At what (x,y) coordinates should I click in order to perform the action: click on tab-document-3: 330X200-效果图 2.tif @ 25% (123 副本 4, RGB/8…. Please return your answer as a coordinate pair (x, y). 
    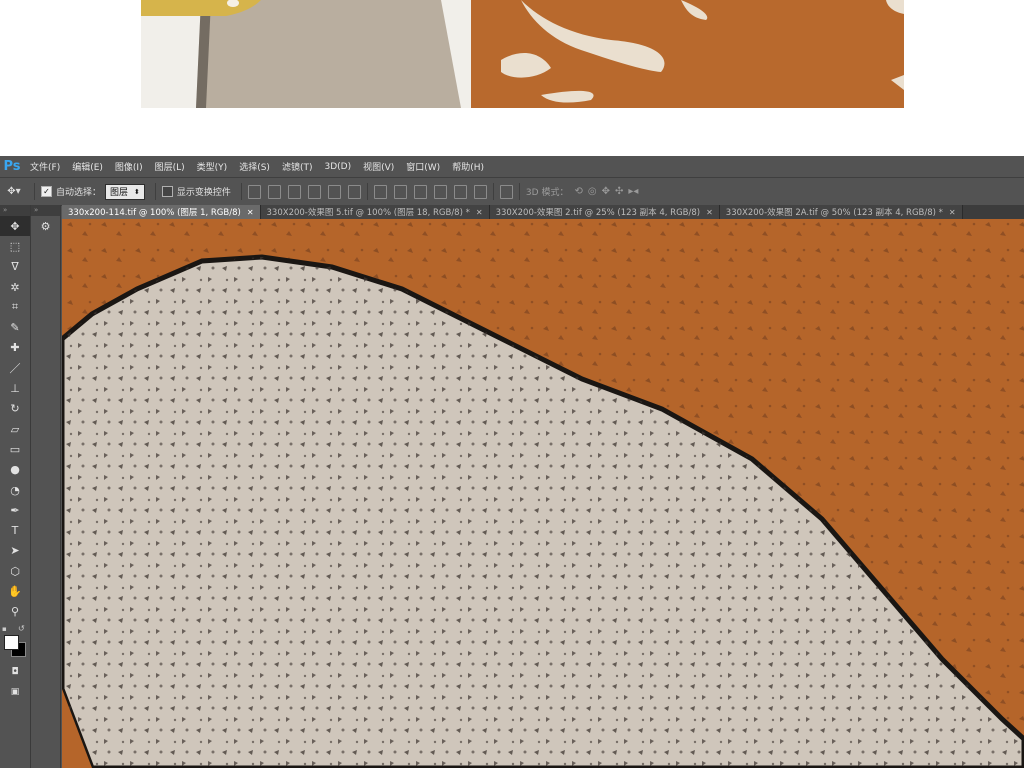
    Looking at the image, I should click on (604, 212).